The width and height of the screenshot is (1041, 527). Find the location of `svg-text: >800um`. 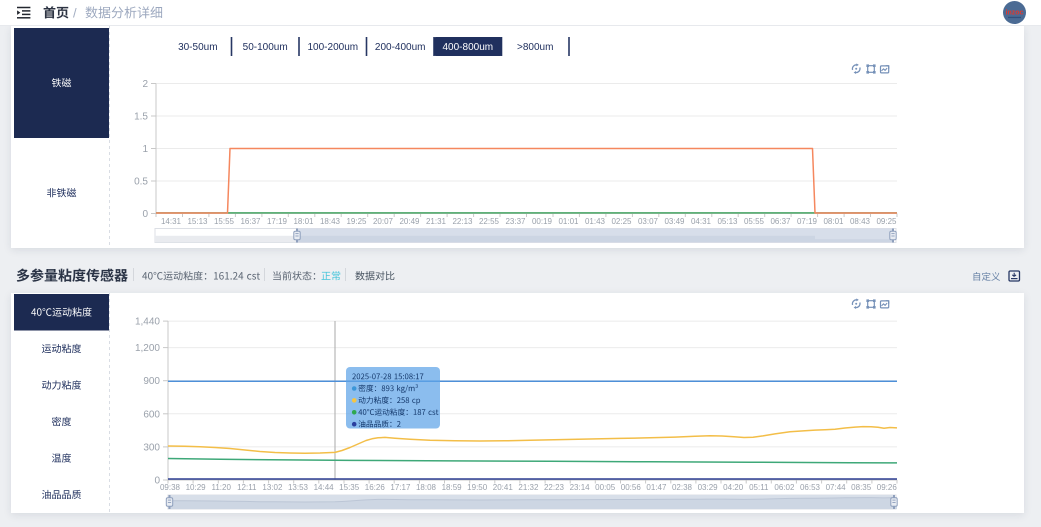

svg-text: >800um is located at coordinates (535, 47).